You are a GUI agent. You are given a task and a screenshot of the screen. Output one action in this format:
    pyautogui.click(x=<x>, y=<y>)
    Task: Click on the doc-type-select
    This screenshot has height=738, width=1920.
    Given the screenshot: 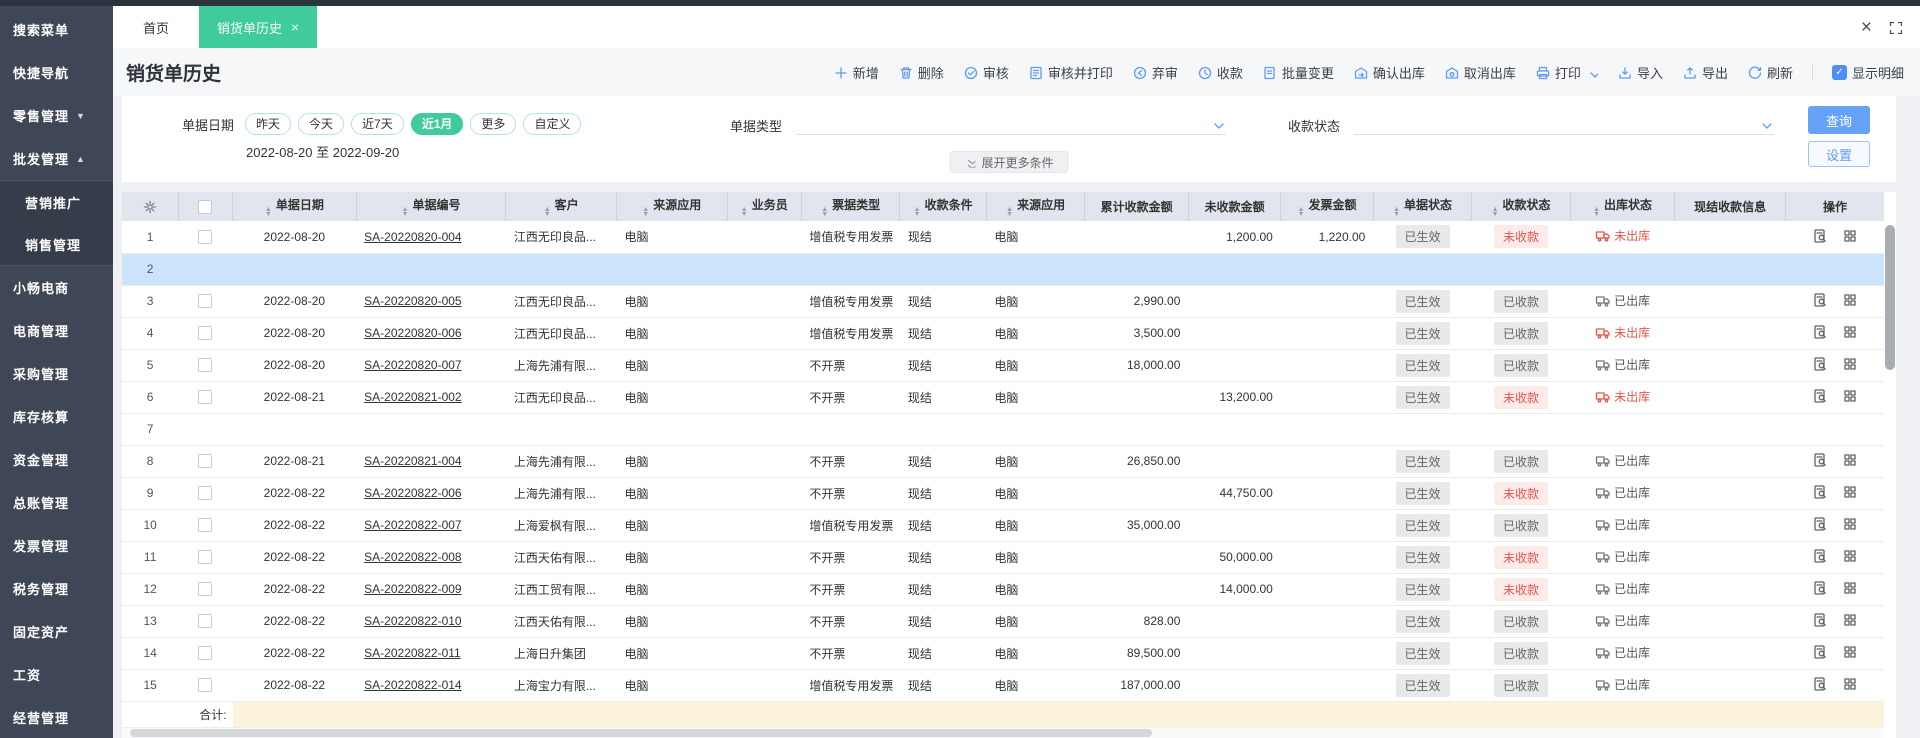 What is the action you would take?
    pyautogui.click(x=1011, y=124)
    